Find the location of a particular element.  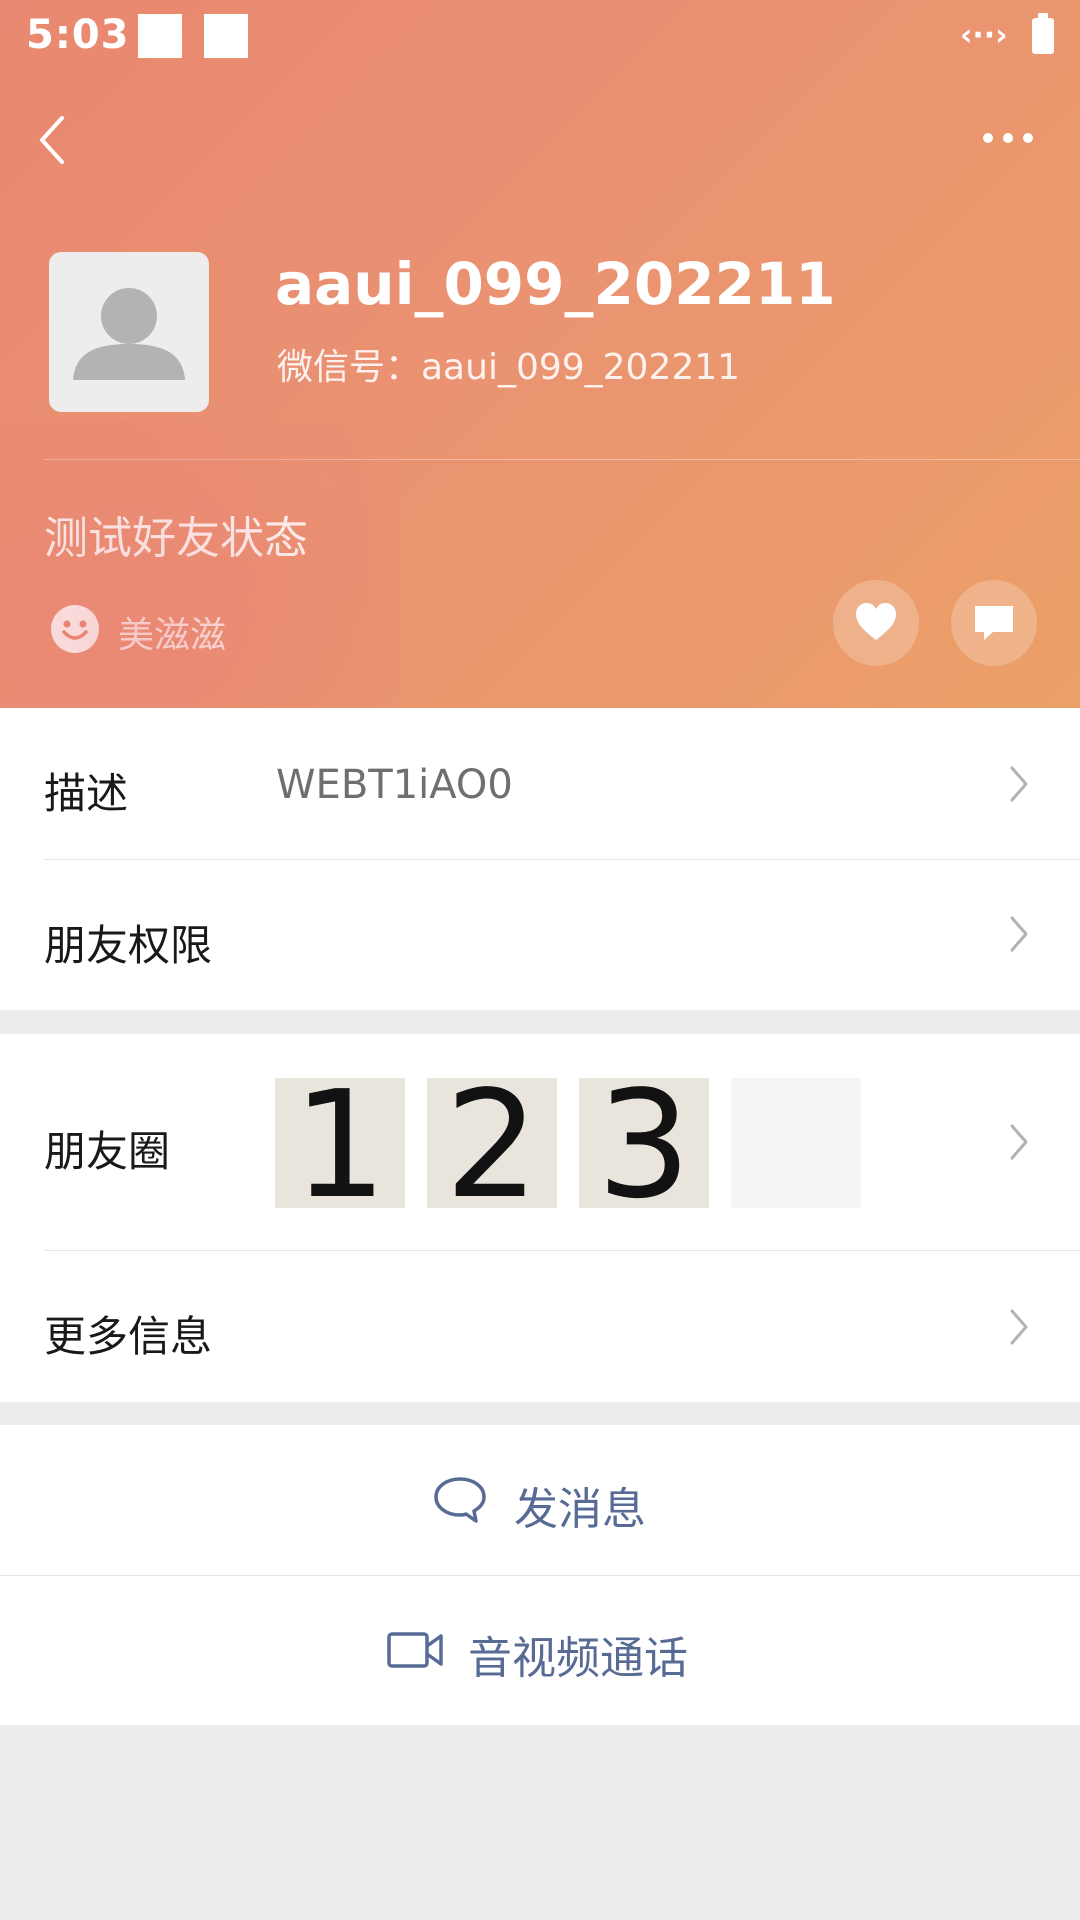

network-icon: ‹··› is located at coordinates (984, 35).